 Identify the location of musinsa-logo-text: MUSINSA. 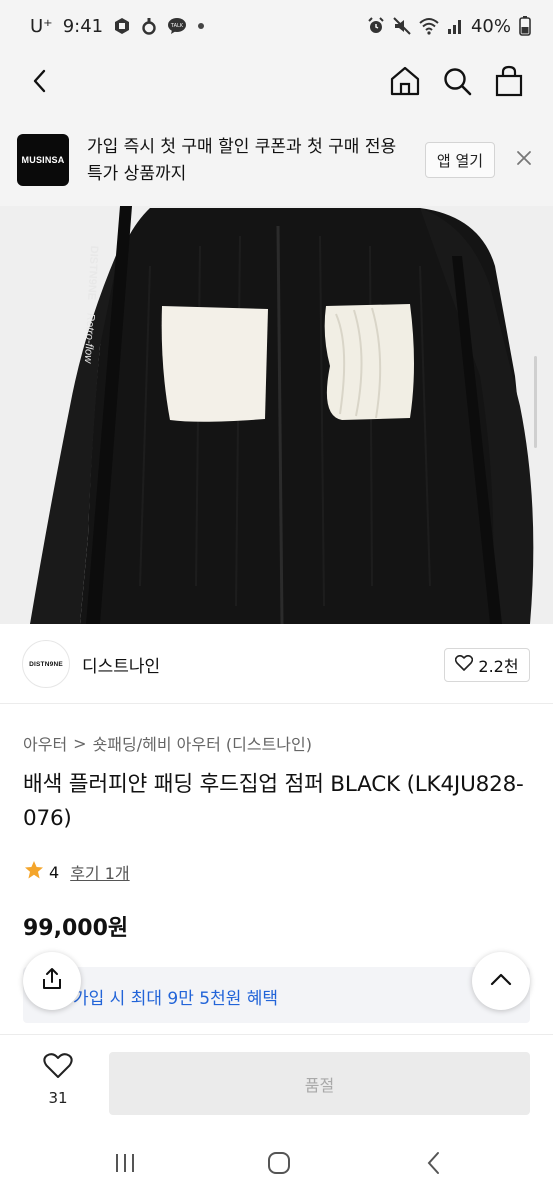
(43, 160).